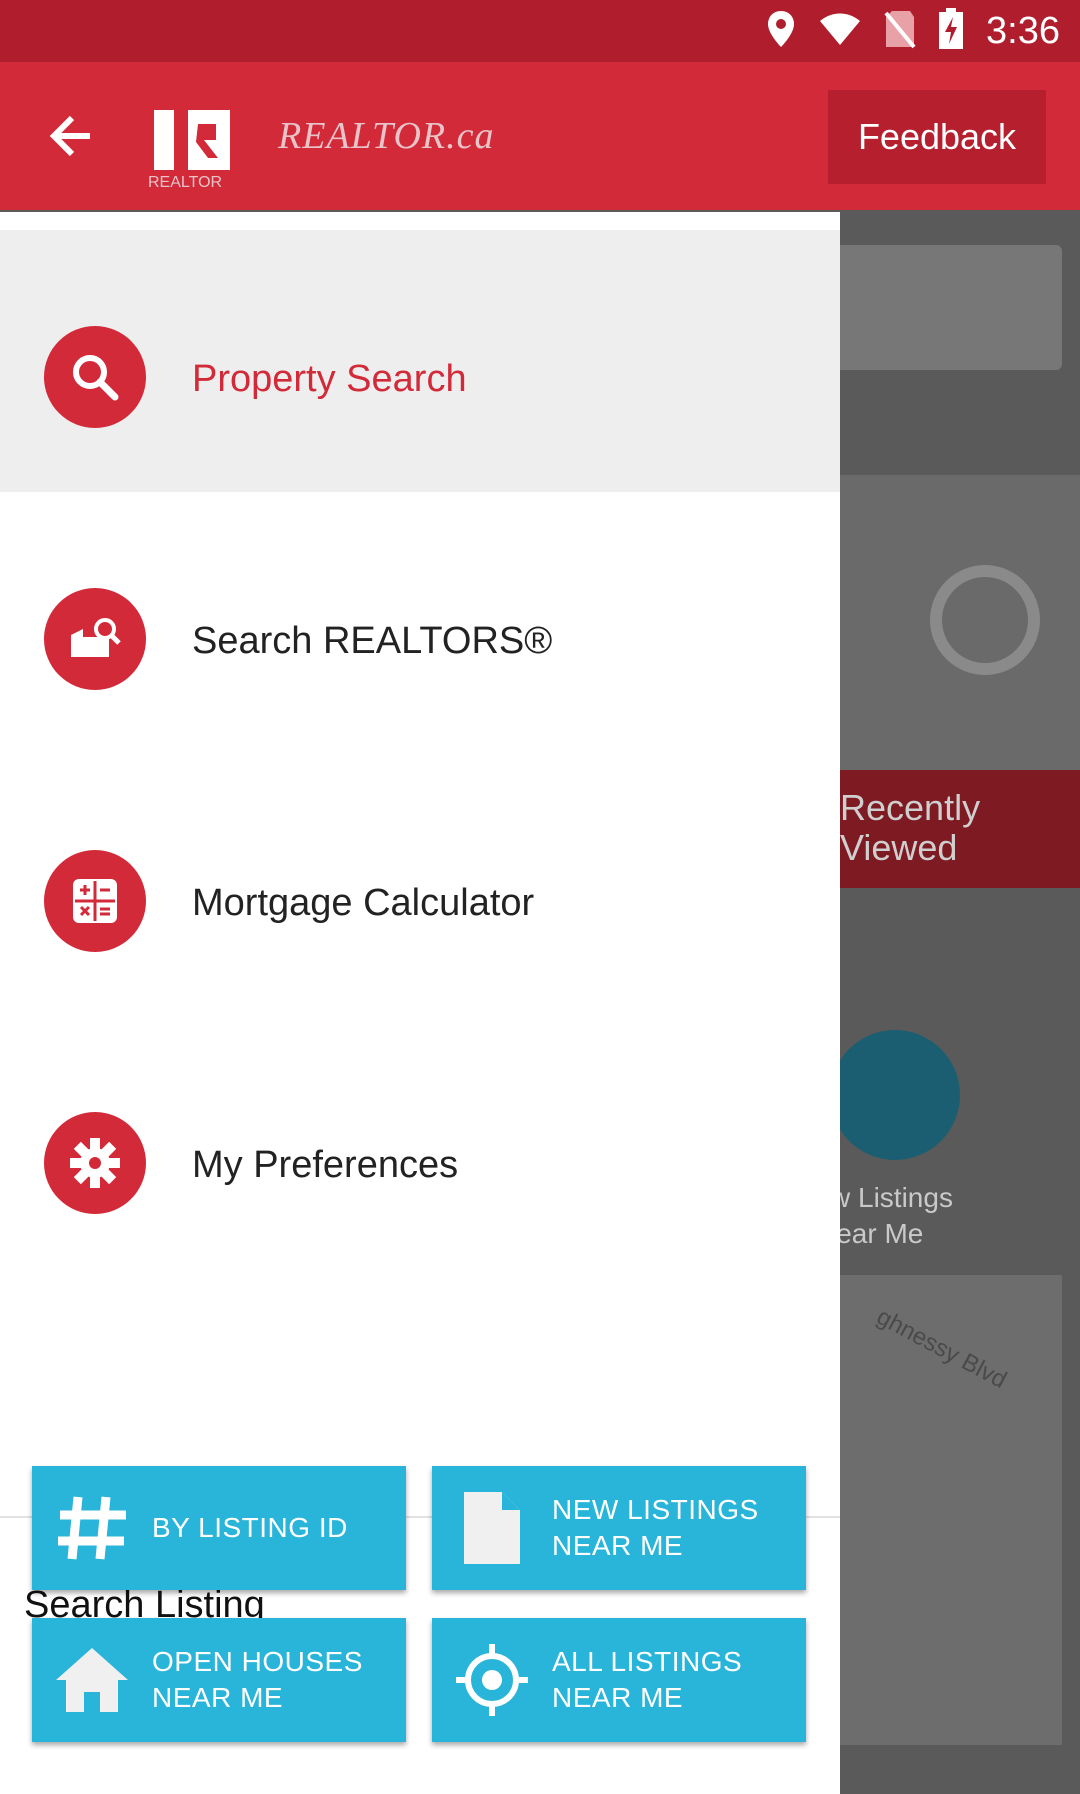 The image size is (1080, 1794). I want to click on crosshair-icon, so click(492, 1680).